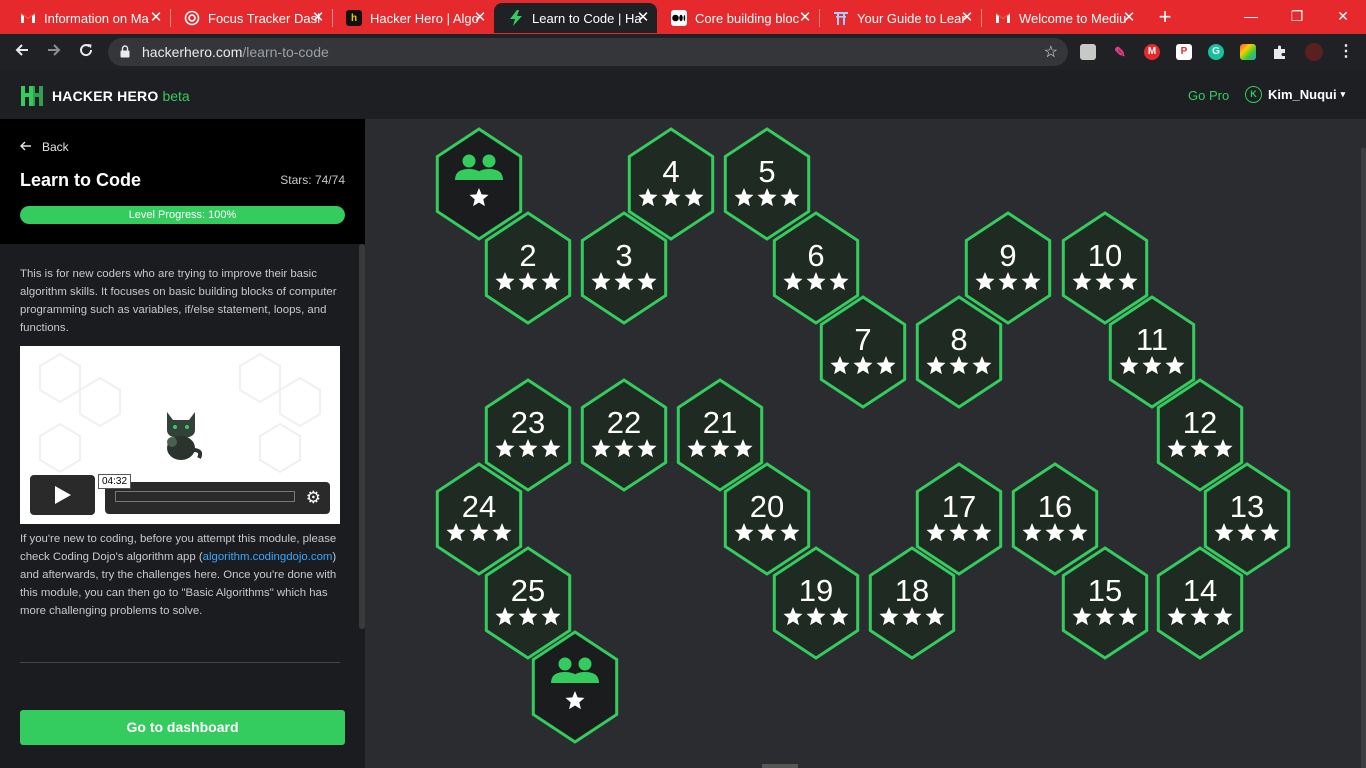  What do you see at coordinates (1200, 603) in the screenshot?
I see `challenge-hex-14: 14` at bounding box center [1200, 603].